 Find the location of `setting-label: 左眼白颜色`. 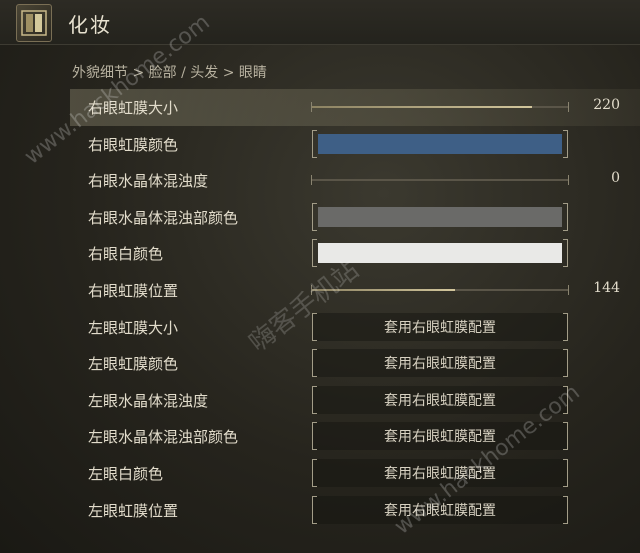

setting-label: 左眼白颜色 is located at coordinates (126, 473).